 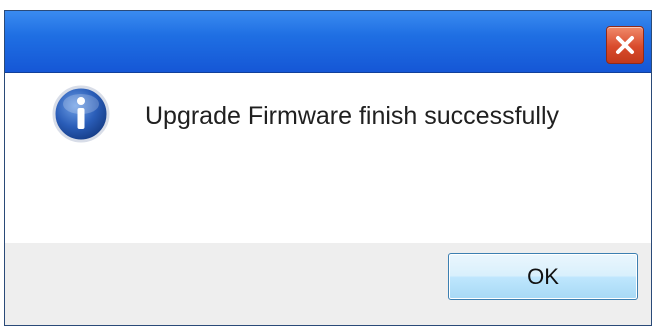 What do you see at coordinates (352, 116) in the screenshot?
I see `dialog-message: Upgrade Firmware finish successfully` at bounding box center [352, 116].